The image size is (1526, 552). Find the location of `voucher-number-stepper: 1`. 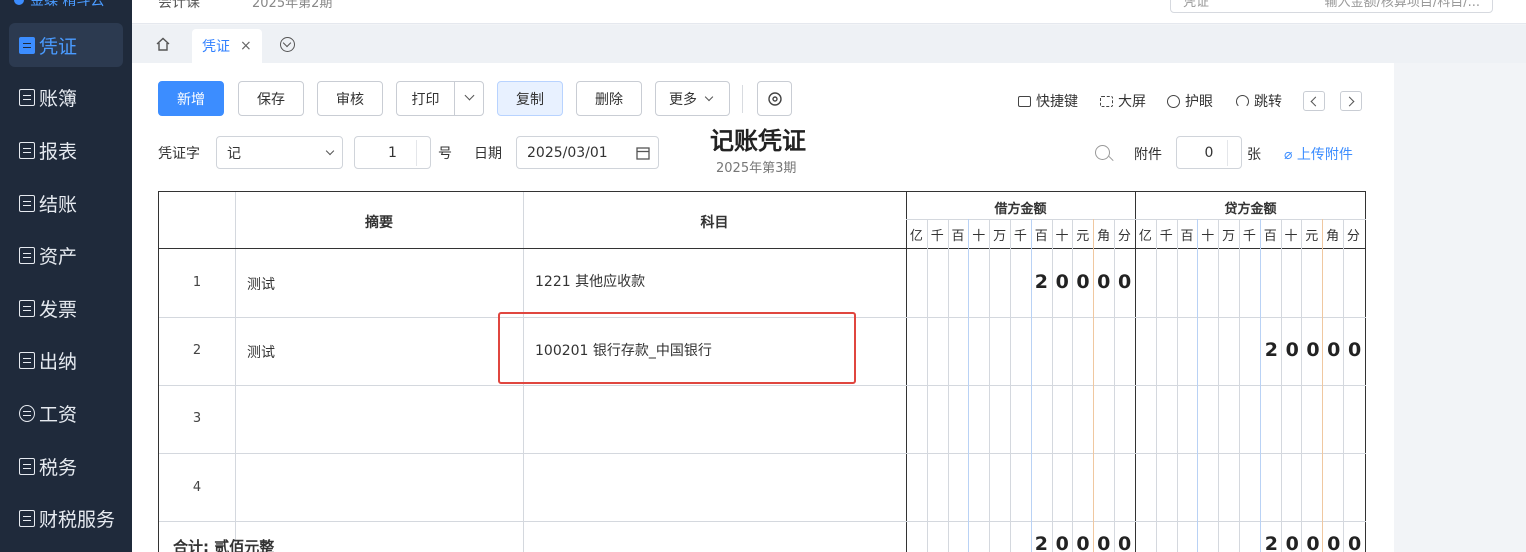

voucher-number-stepper: 1 is located at coordinates (392, 152).